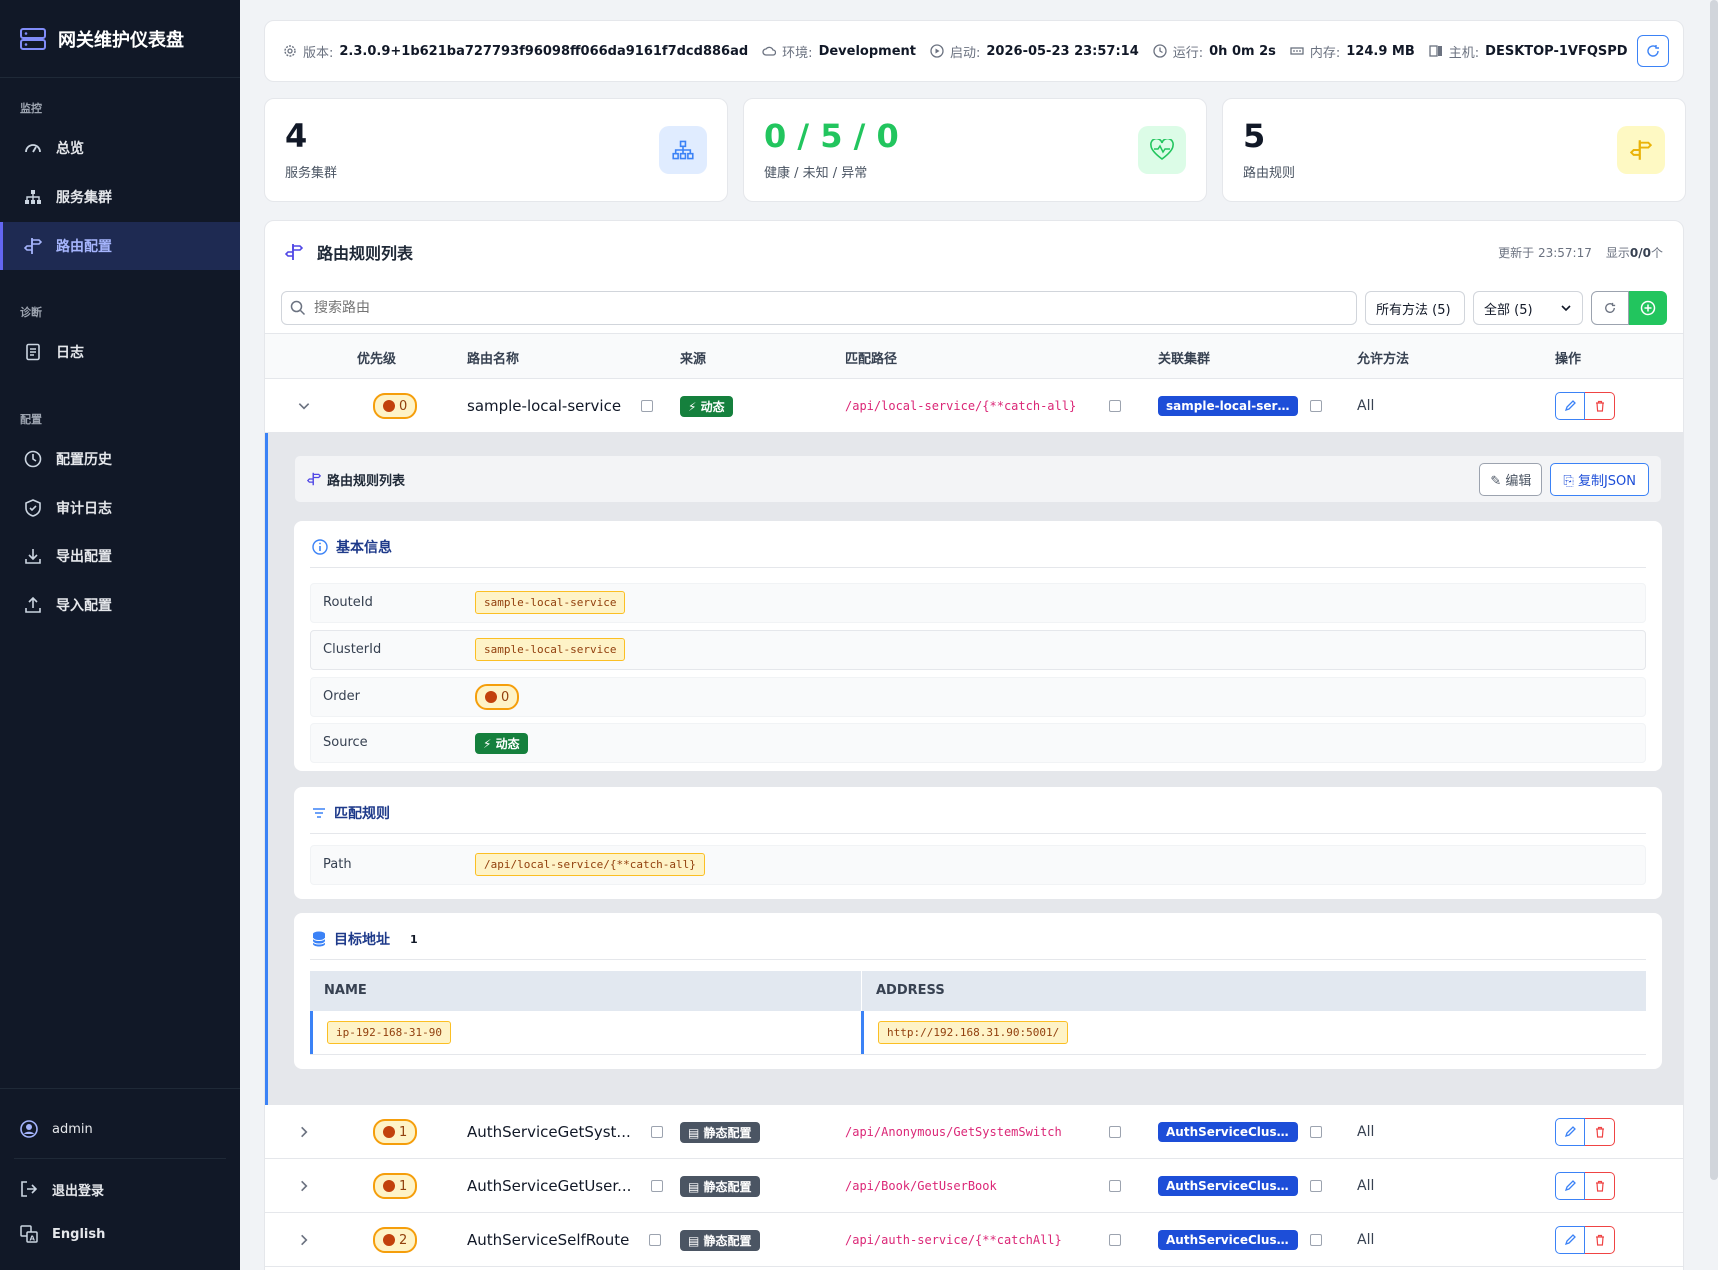 This screenshot has height=1270, width=1718. What do you see at coordinates (975, 150) in the screenshot?
I see `stat-health: 0 / 5 / 0 健康 / 未知 / 异常` at bounding box center [975, 150].